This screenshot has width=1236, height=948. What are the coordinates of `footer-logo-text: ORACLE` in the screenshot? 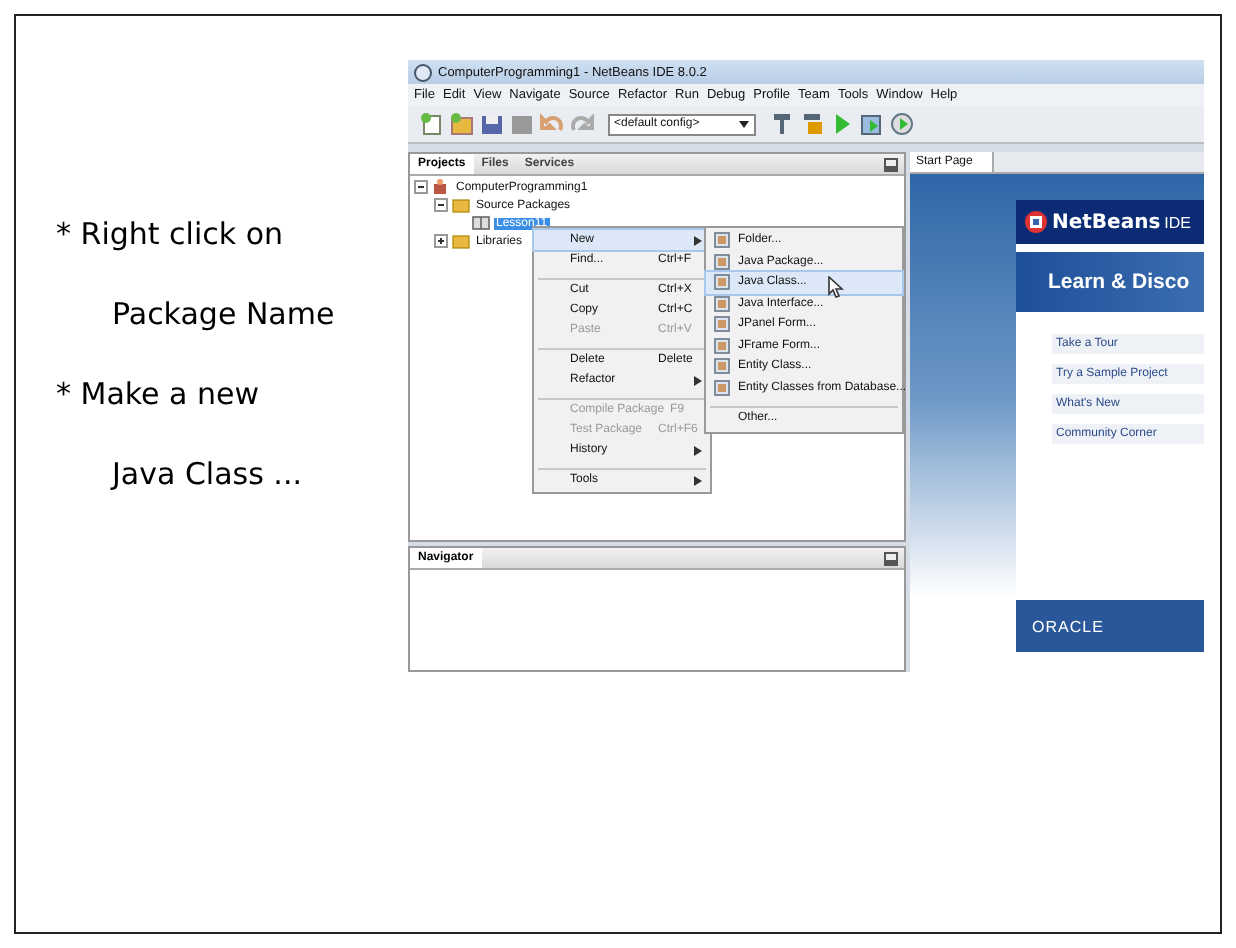 It's located at (1068, 626).